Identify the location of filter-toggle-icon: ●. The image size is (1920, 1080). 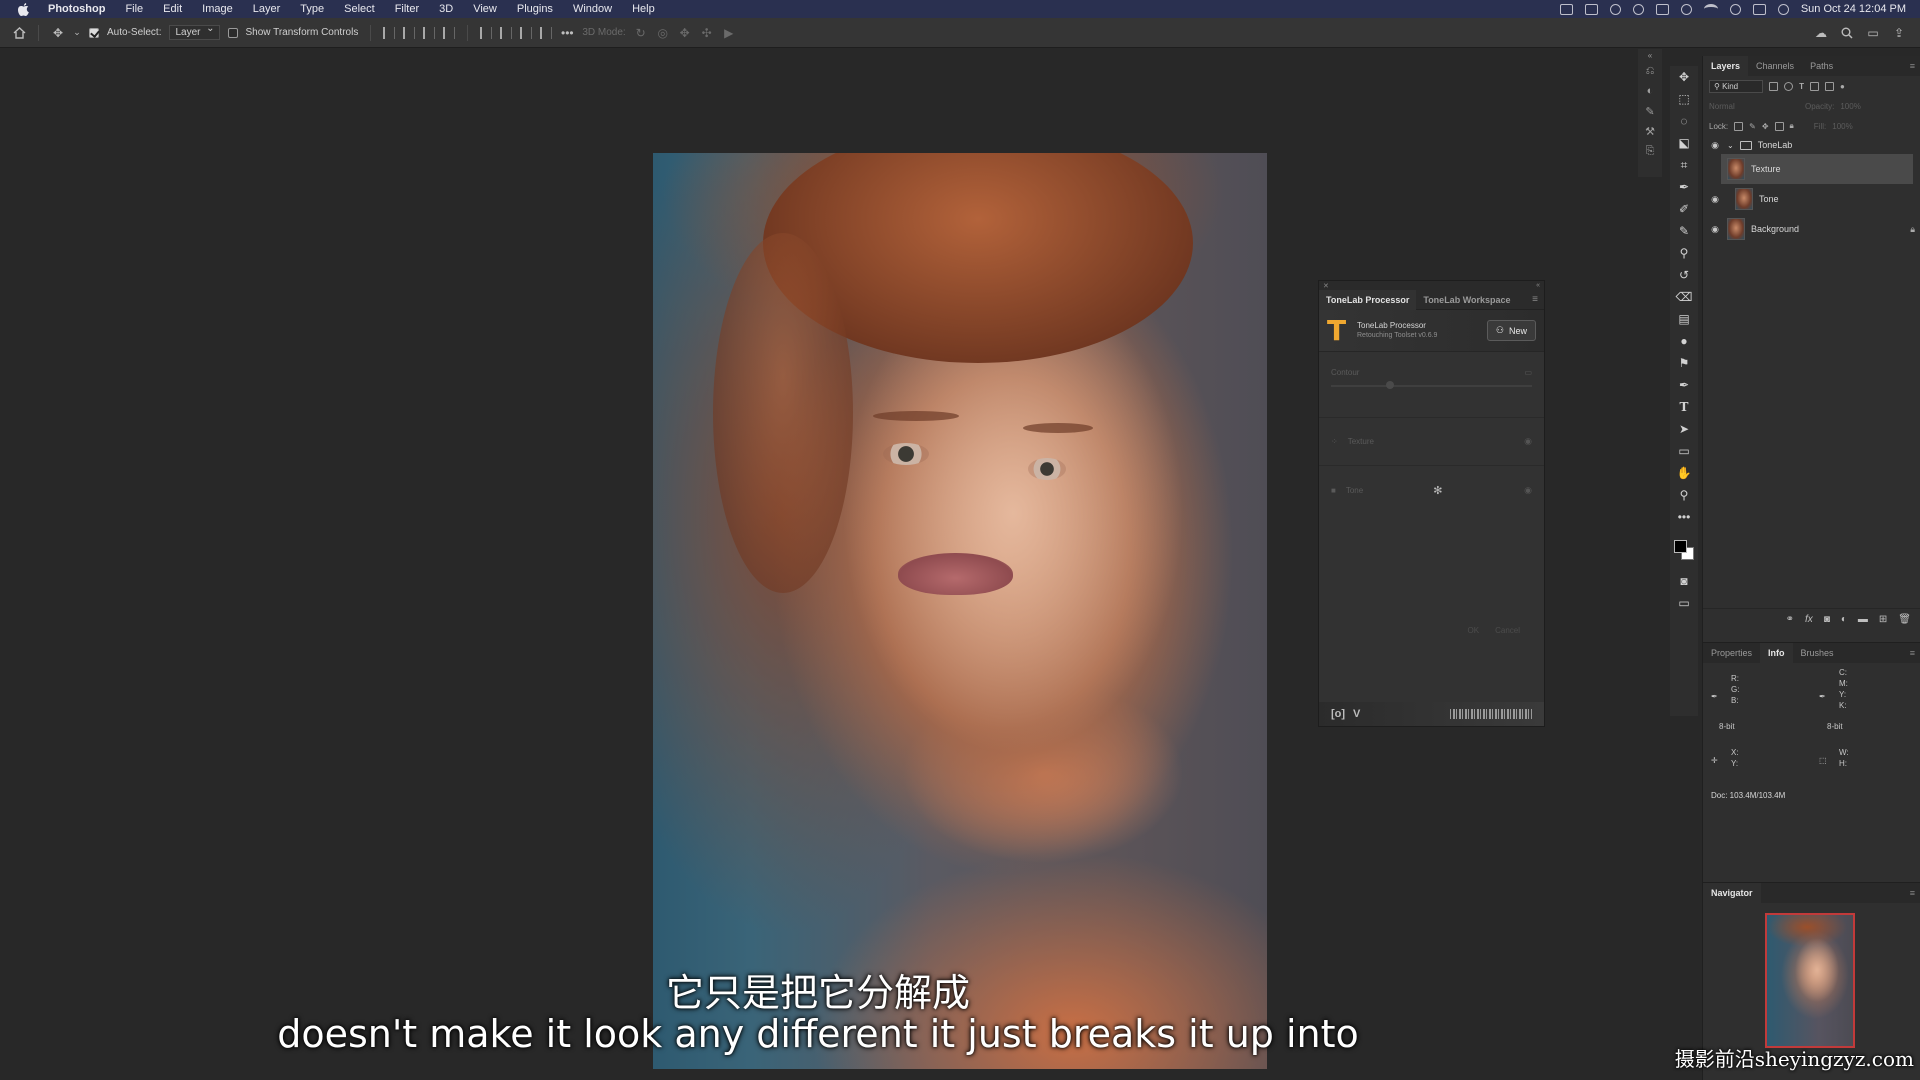
(1842, 86).